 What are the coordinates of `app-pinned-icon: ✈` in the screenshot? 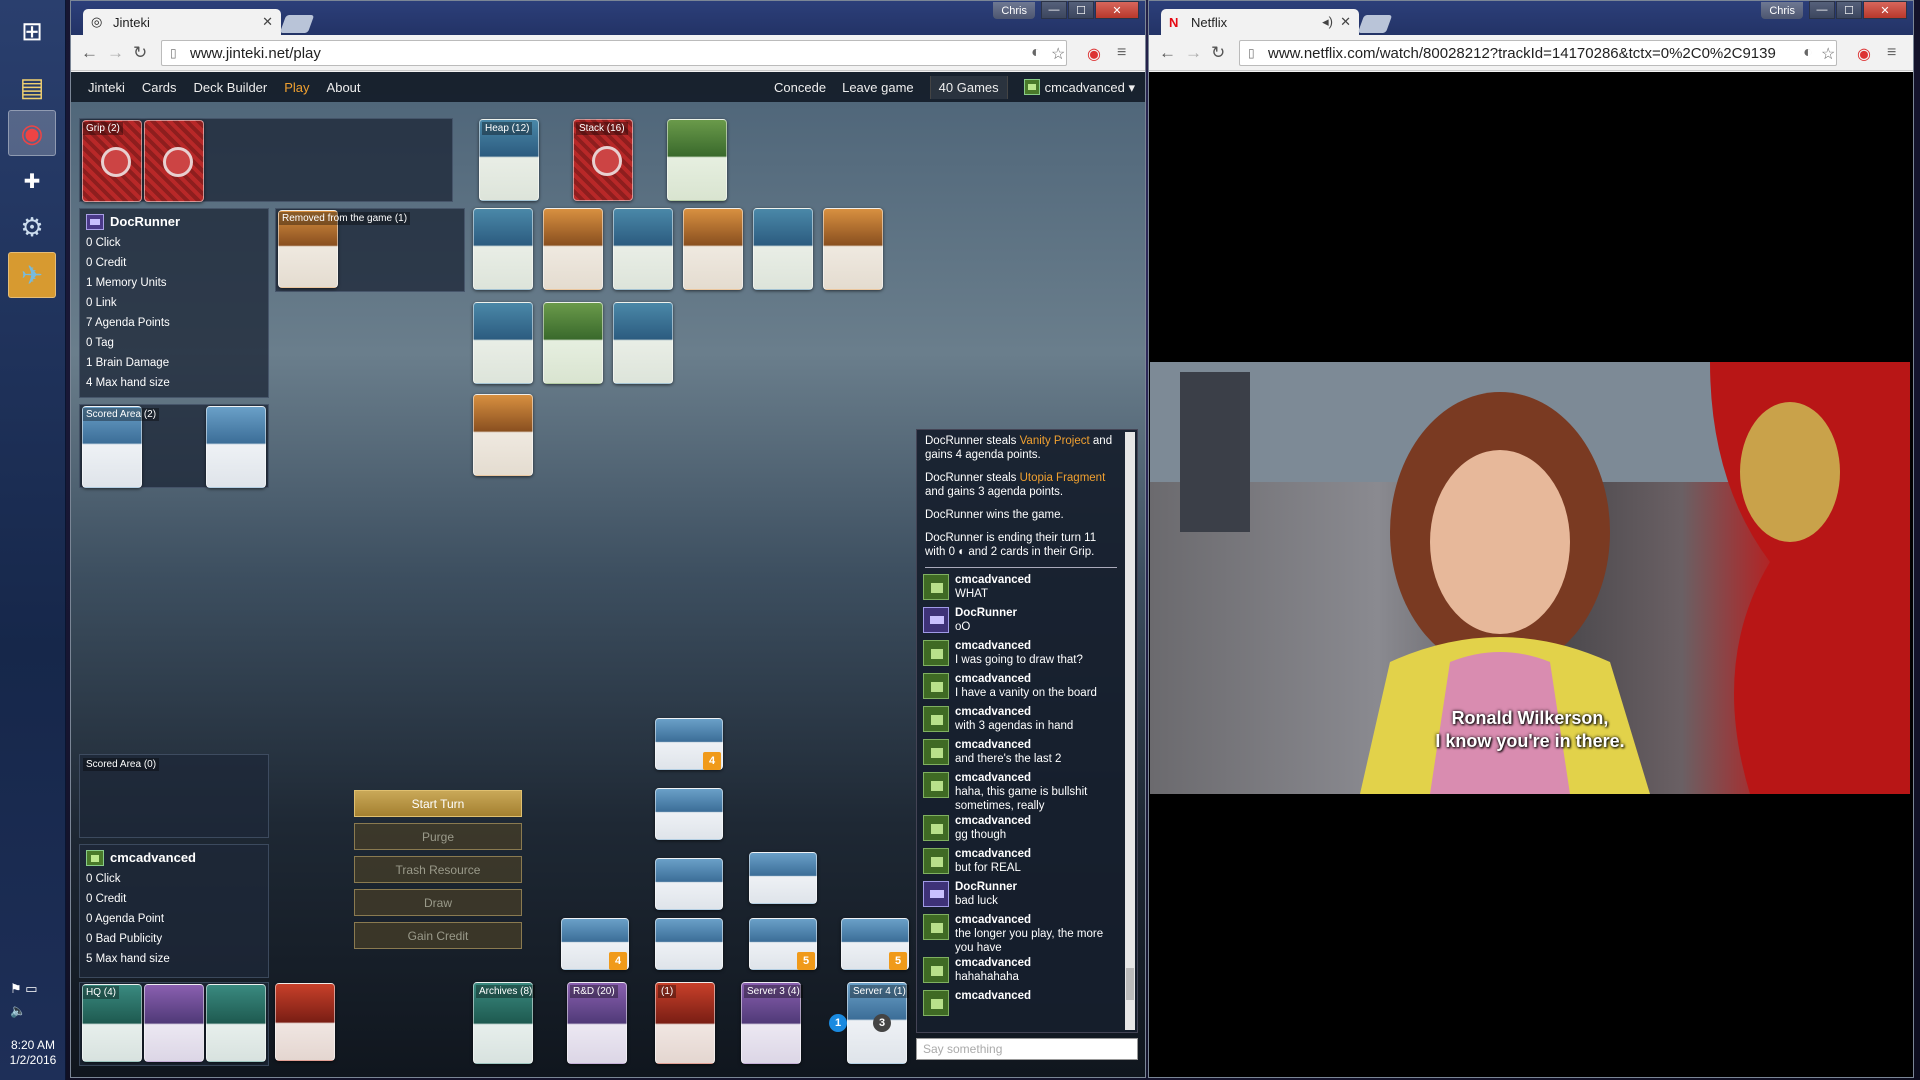 It's located at (32, 275).